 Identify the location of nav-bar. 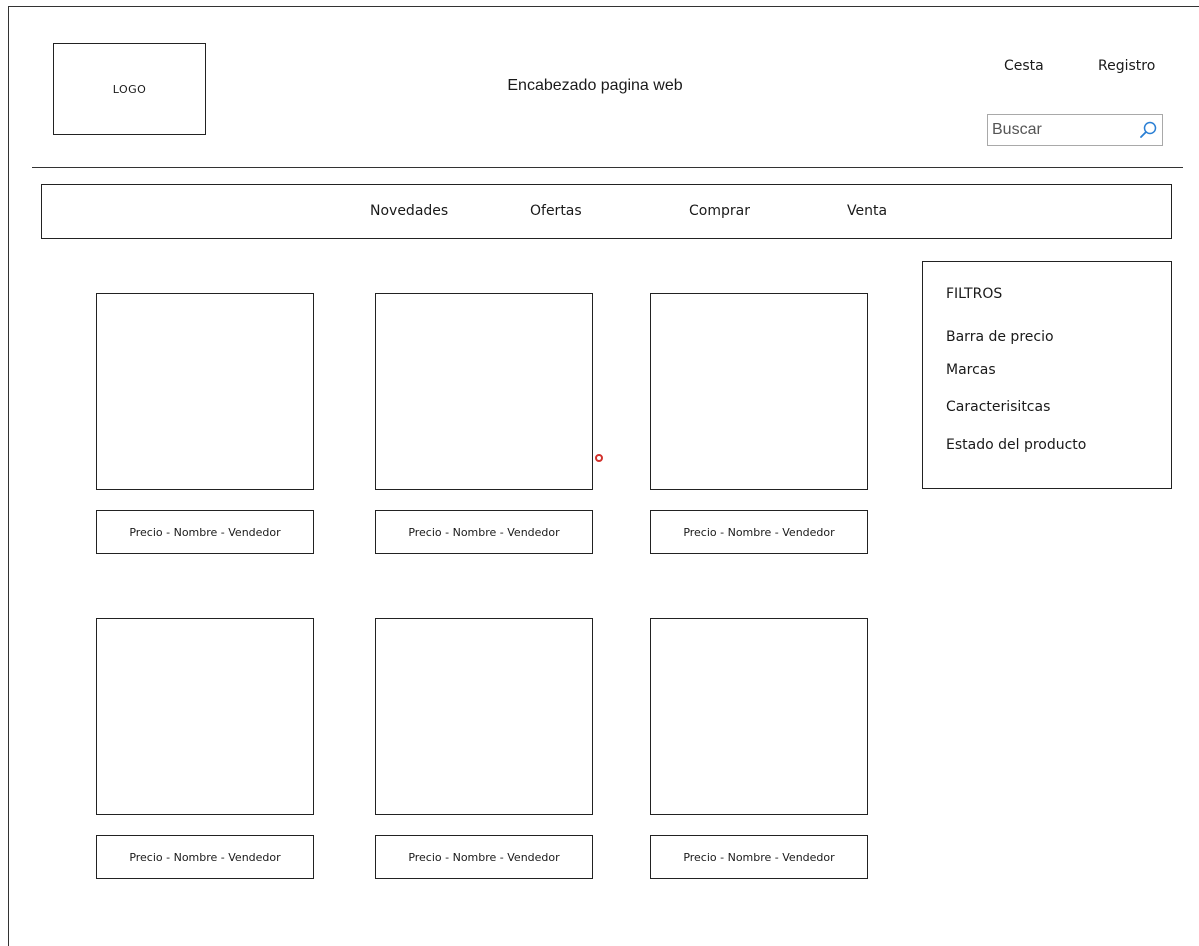
(606, 211).